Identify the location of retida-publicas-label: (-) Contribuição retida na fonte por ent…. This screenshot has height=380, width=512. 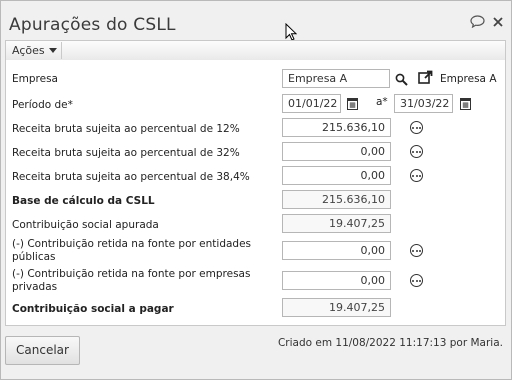
(132, 250).